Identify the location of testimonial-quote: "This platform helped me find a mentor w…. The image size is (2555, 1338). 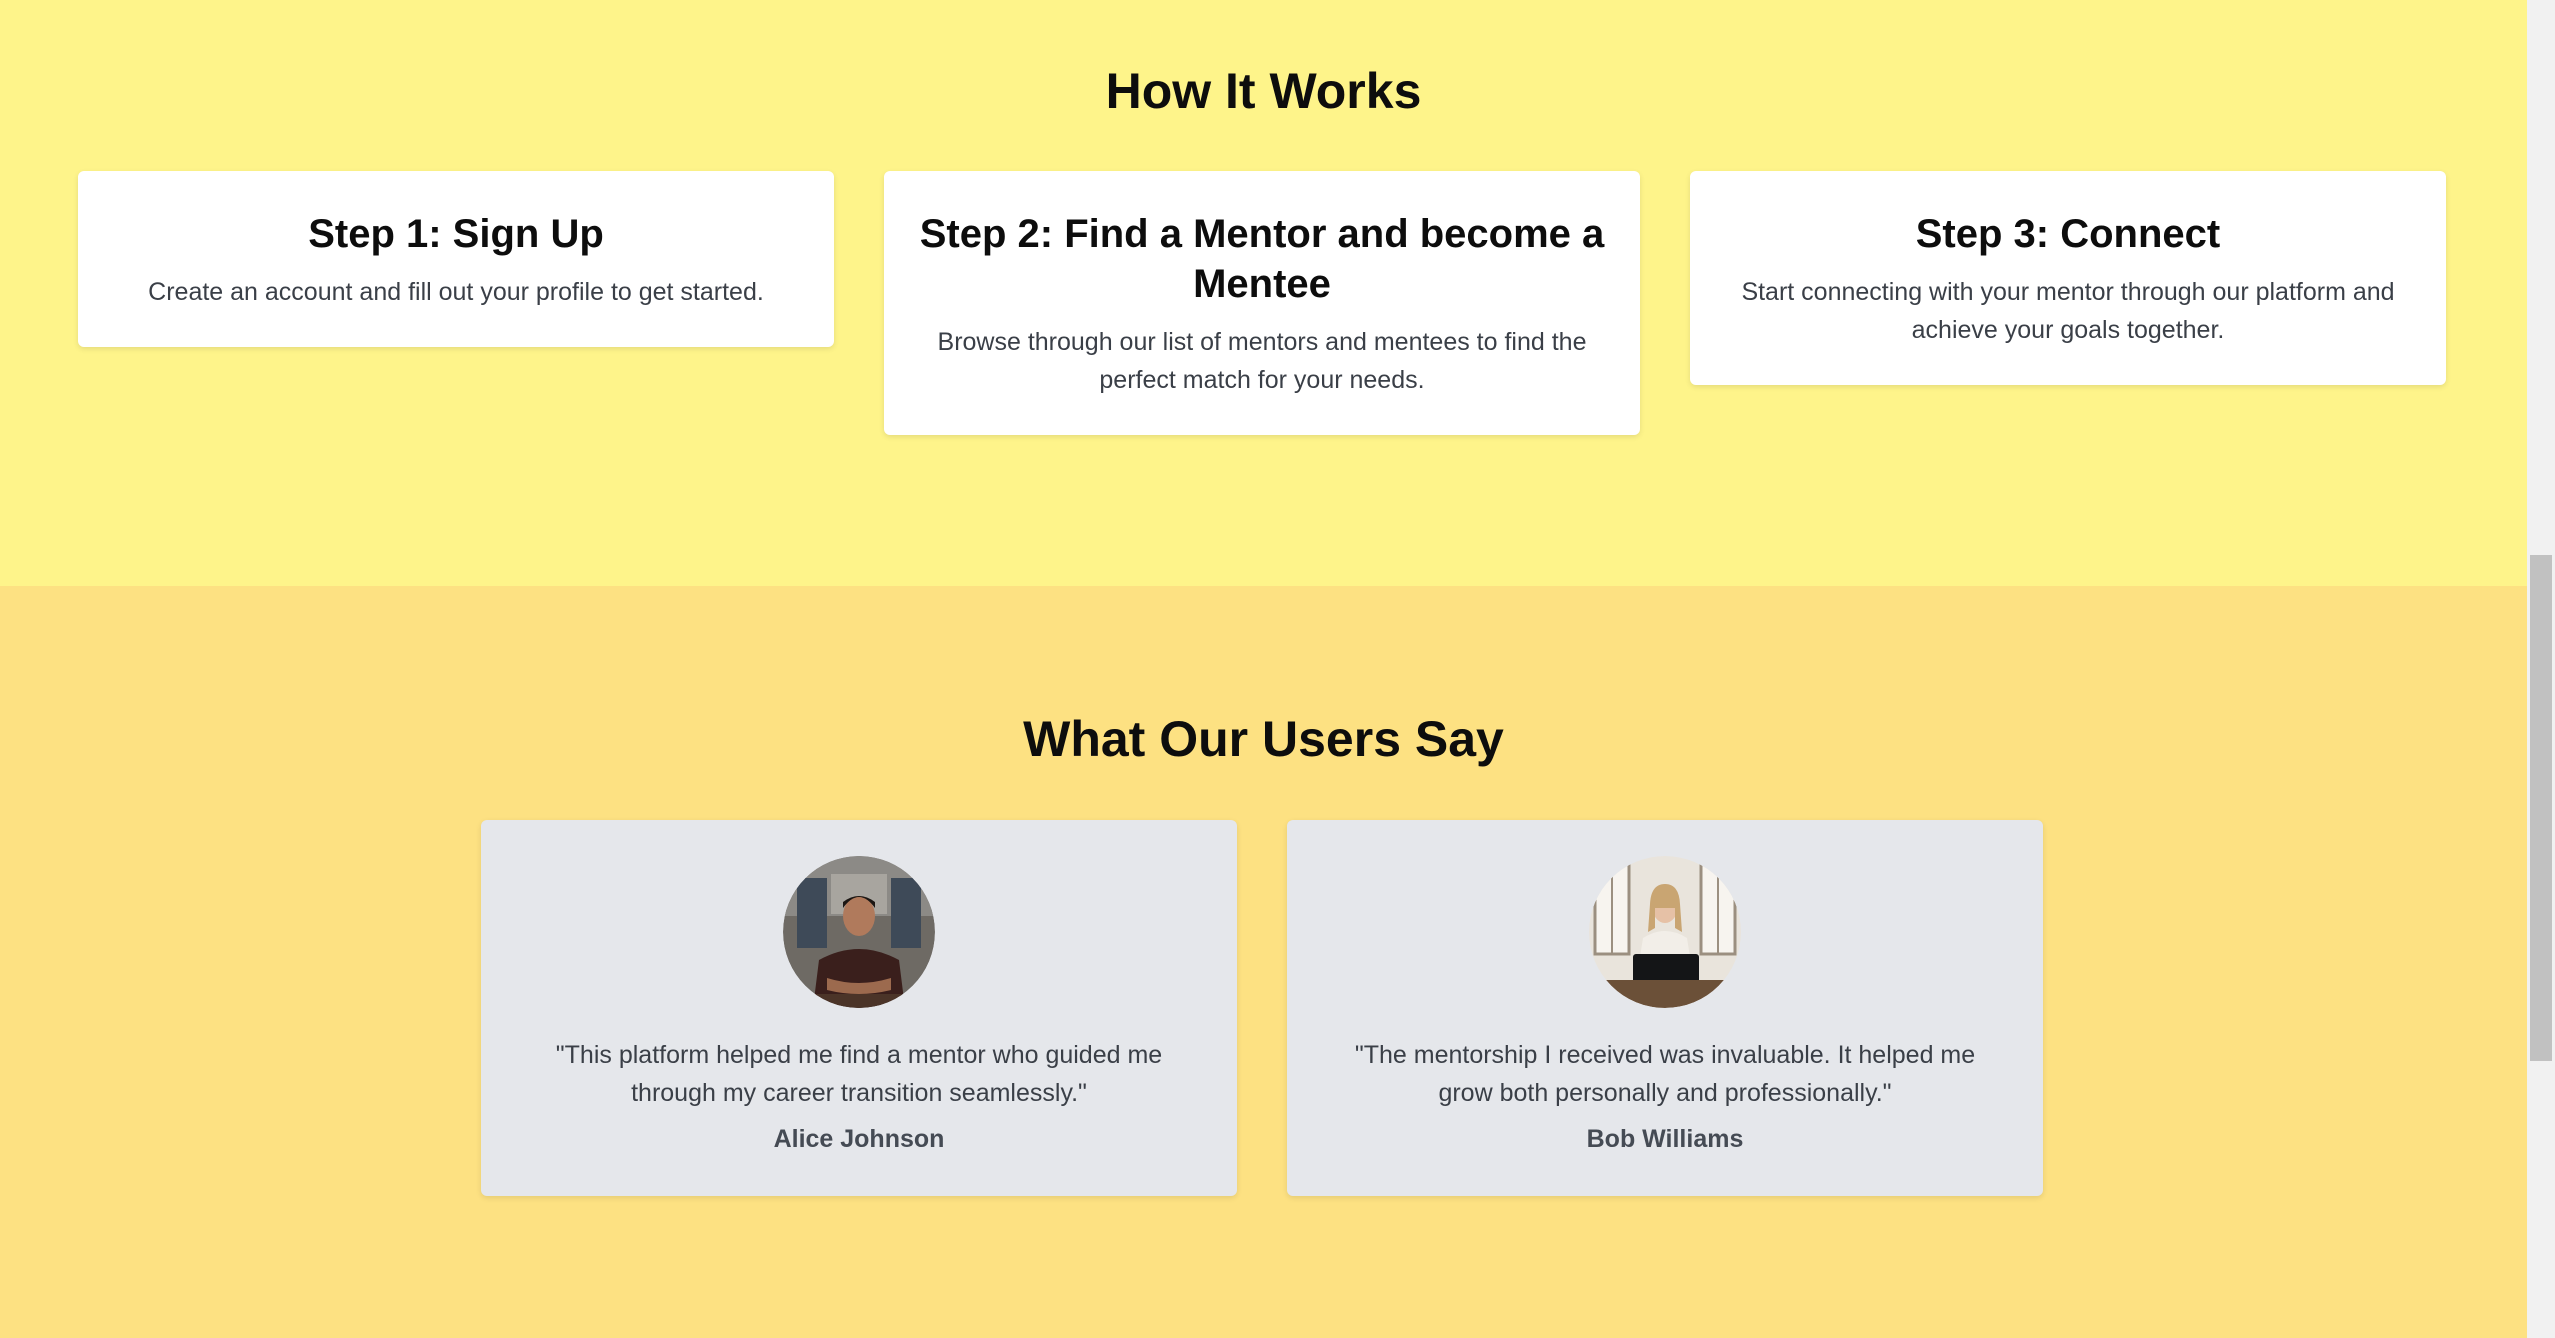
(859, 1074).